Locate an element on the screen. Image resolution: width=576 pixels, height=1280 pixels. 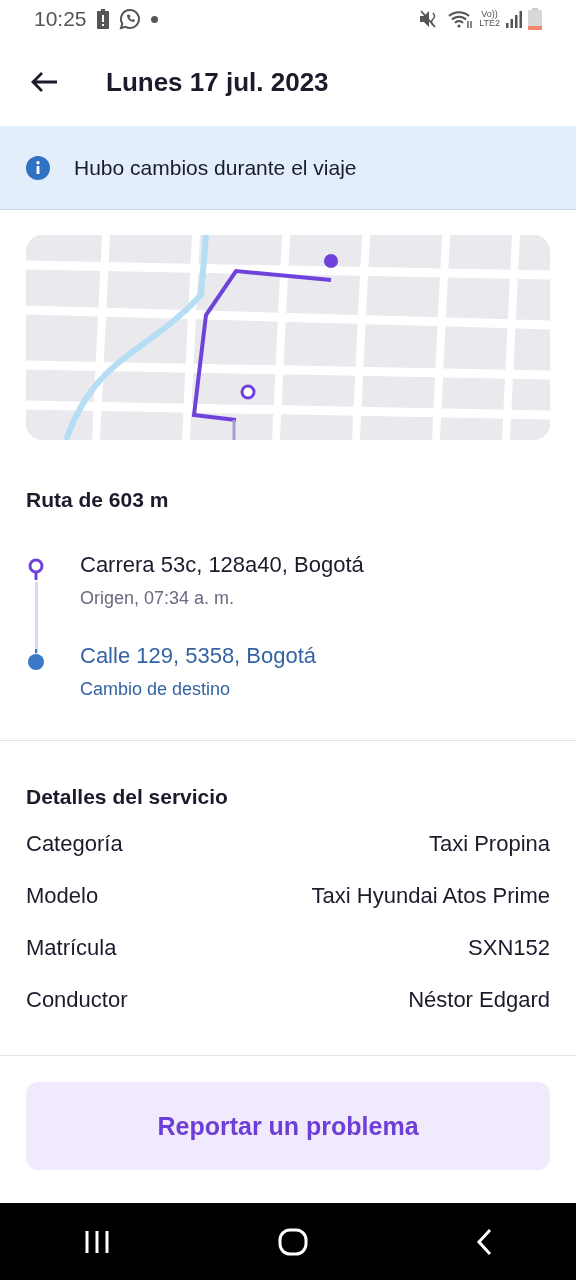
battery-alert-icon is located at coordinates (102, 19).